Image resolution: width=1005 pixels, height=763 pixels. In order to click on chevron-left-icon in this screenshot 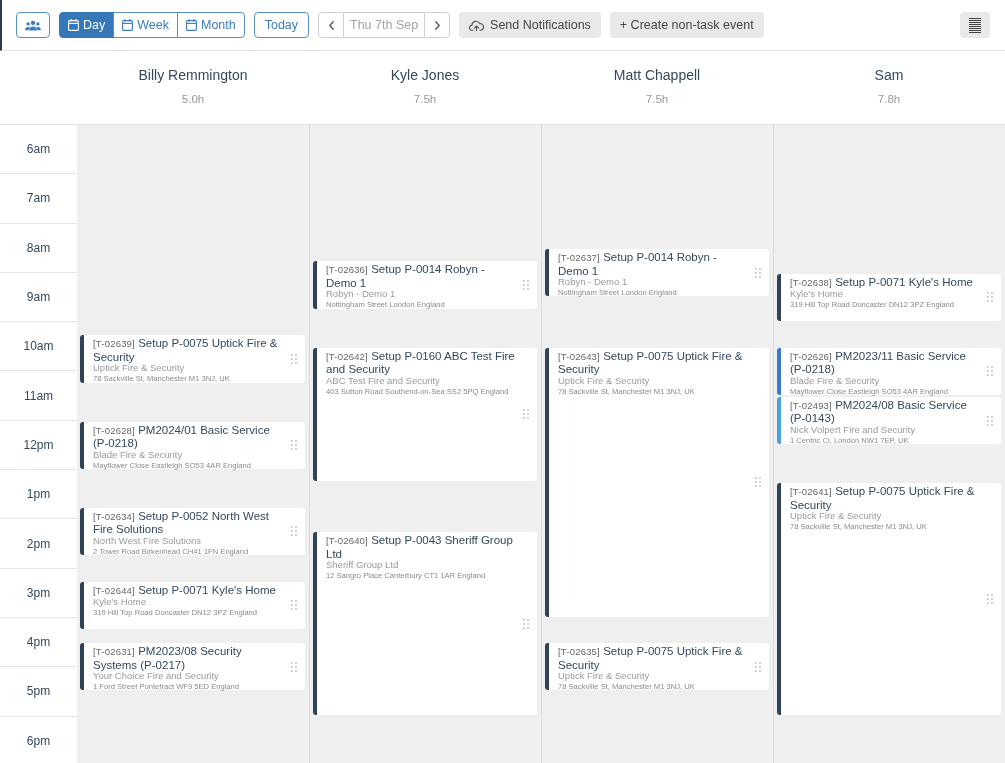, I will do `click(331, 25)`.